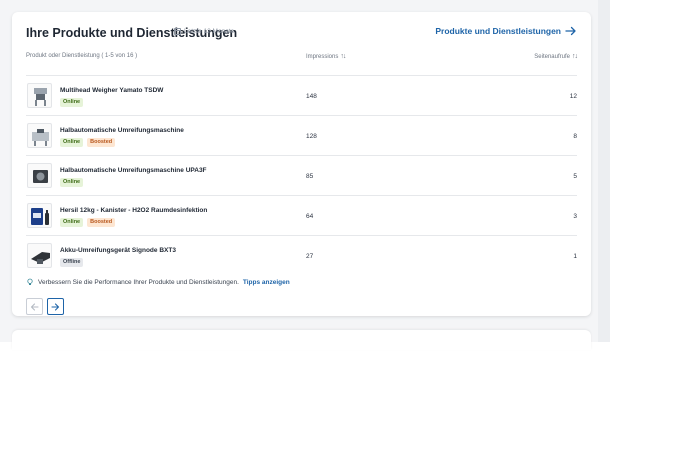 The height and width of the screenshot is (462, 688). I want to click on result-count: ( 1-5 von 16 ), so click(119, 56).